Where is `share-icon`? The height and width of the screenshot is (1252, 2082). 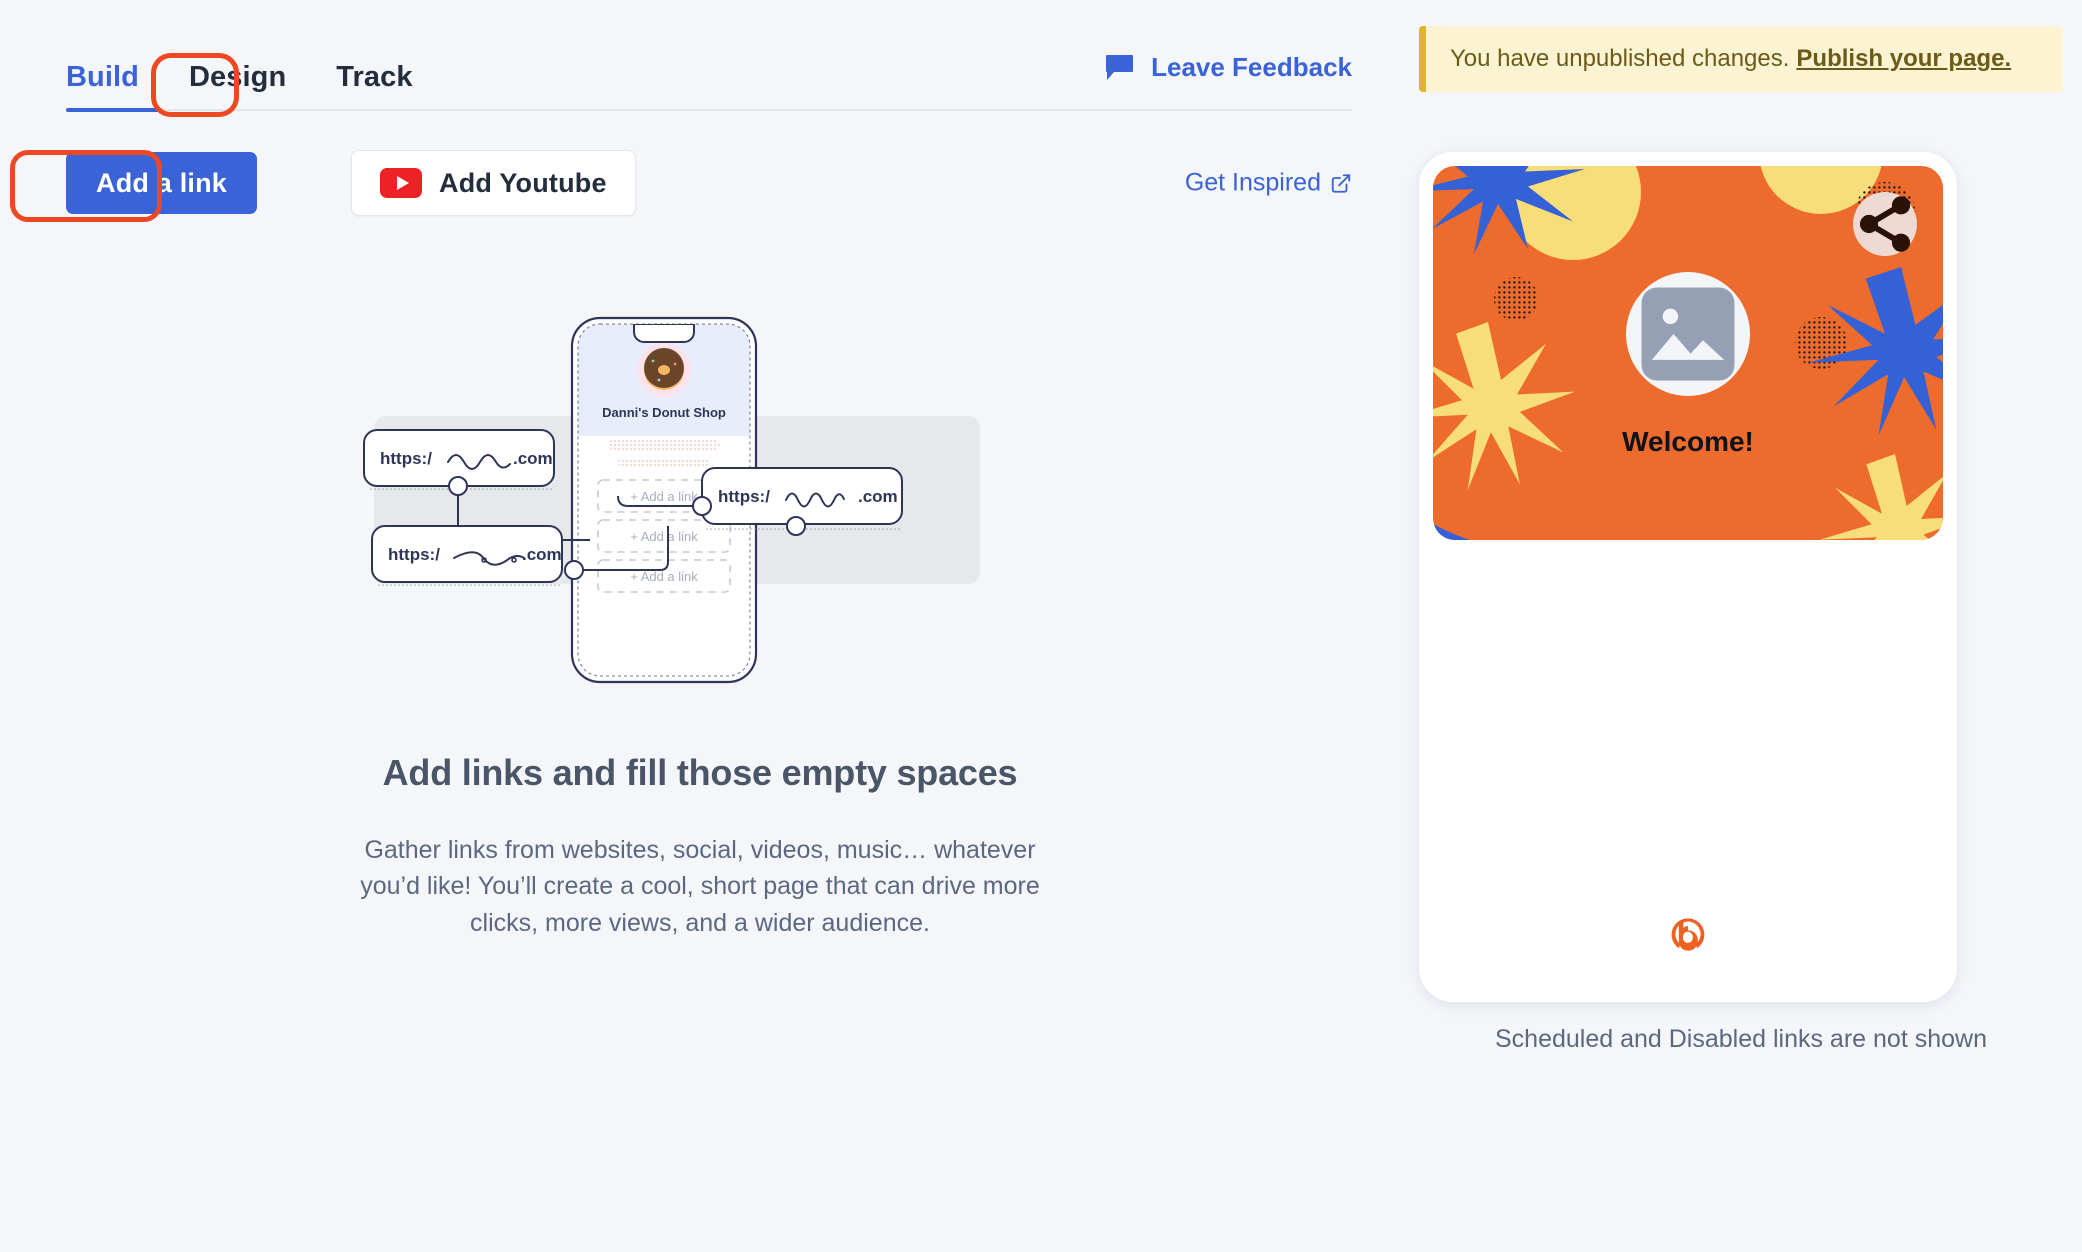 share-icon is located at coordinates (1885, 224).